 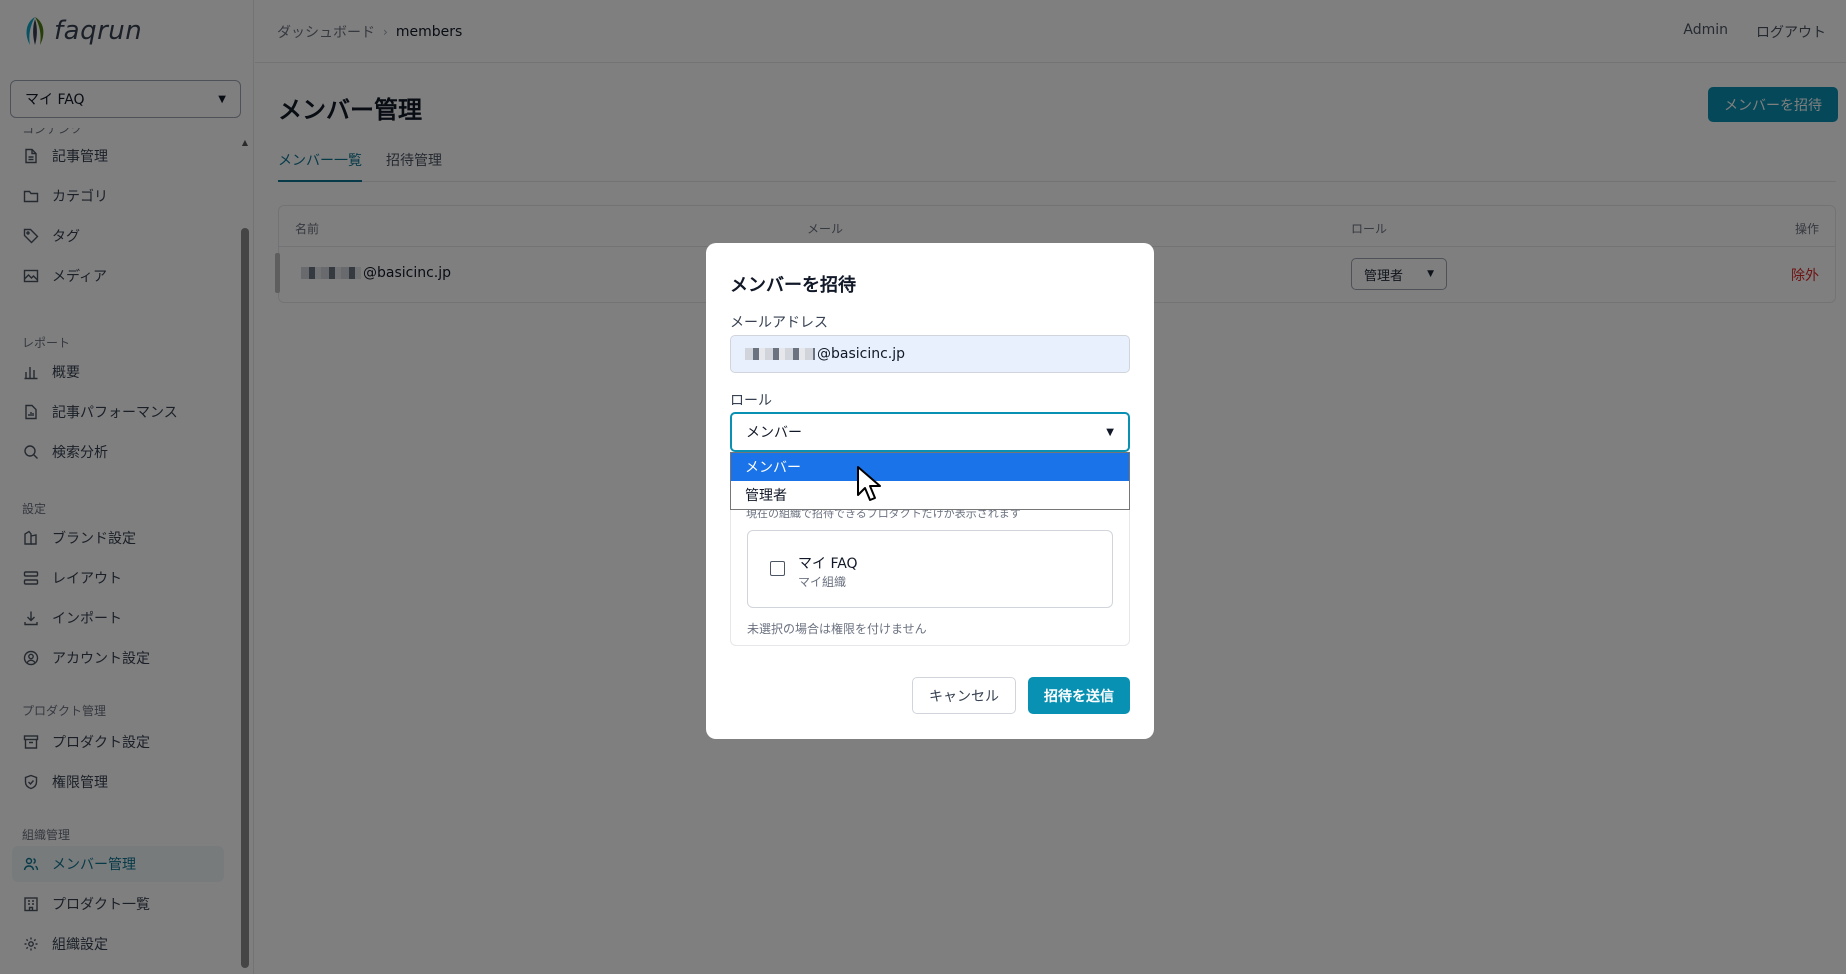 What do you see at coordinates (930, 495) in the screenshot?
I see `role-option-admin: 管理者` at bounding box center [930, 495].